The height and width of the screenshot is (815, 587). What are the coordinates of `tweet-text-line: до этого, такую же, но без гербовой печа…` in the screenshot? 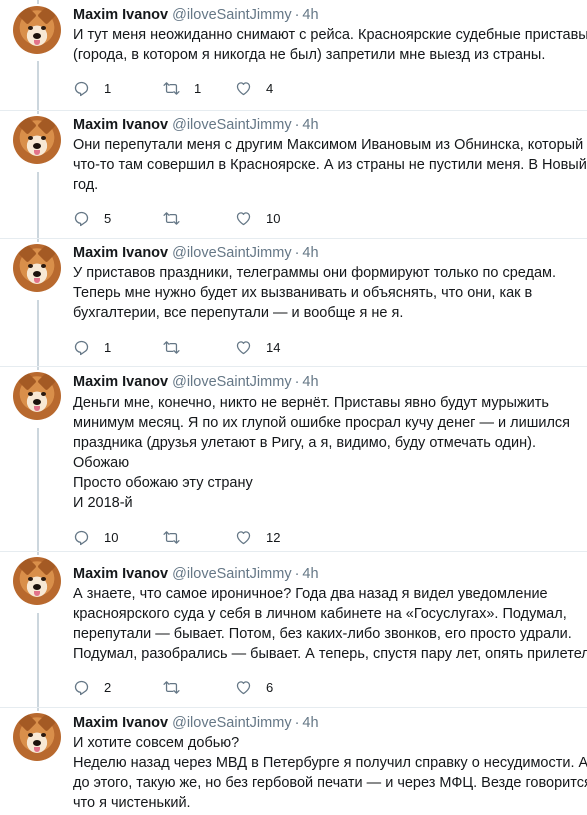 It's located at (330, 783).